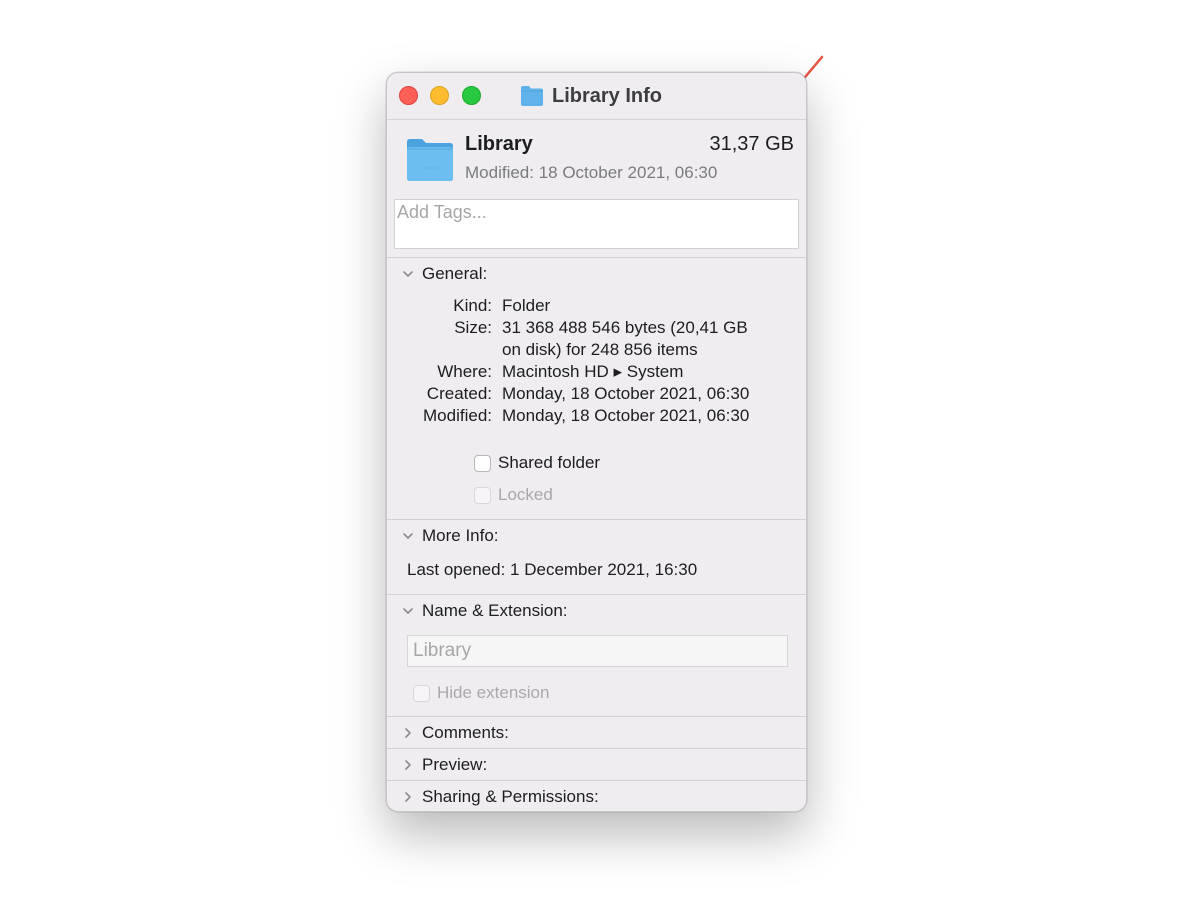 This screenshot has width=1193, height=919. What do you see at coordinates (591, 172) in the screenshot?
I see `modified-date: Modified: 18 October 2021, 06:30` at bounding box center [591, 172].